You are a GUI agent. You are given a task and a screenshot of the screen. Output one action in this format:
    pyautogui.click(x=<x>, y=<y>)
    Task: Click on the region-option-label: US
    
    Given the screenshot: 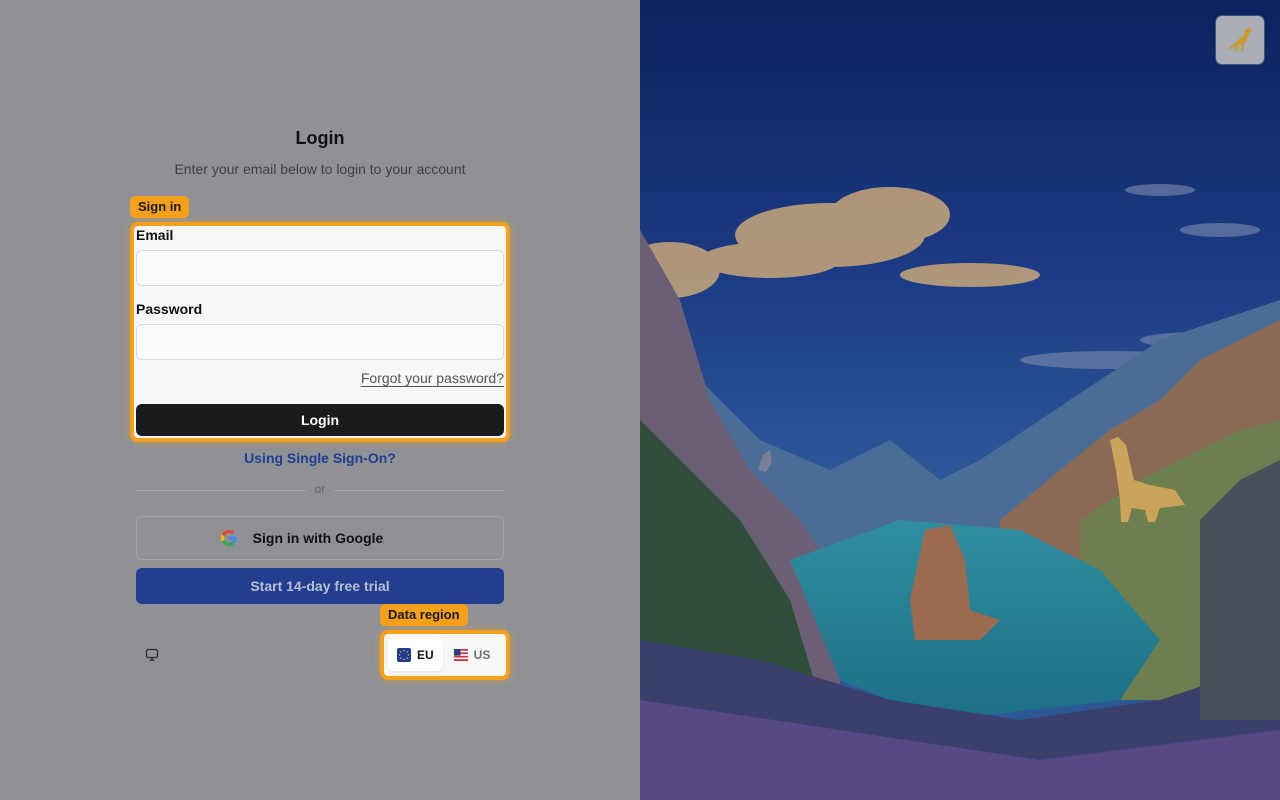 What is the action you would take?
    pyautogui.click(x=482, y=655)
    